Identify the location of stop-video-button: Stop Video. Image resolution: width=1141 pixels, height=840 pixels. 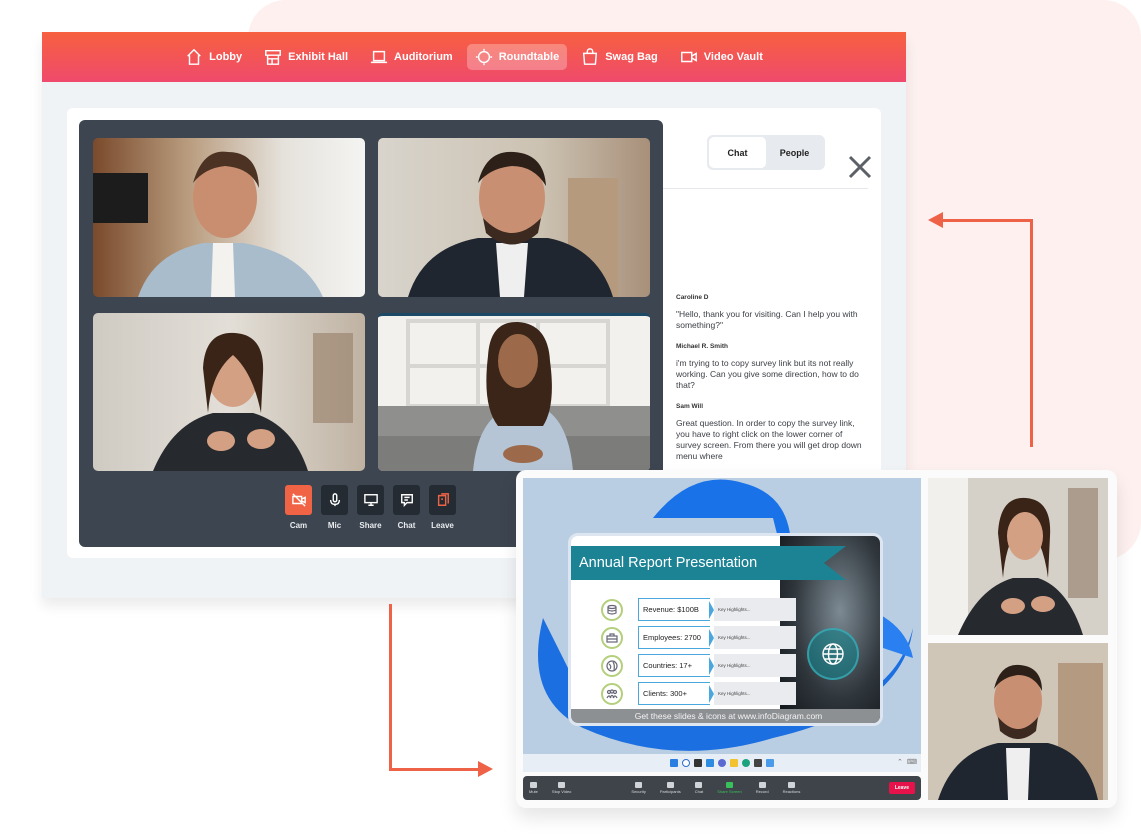
(561, 788).